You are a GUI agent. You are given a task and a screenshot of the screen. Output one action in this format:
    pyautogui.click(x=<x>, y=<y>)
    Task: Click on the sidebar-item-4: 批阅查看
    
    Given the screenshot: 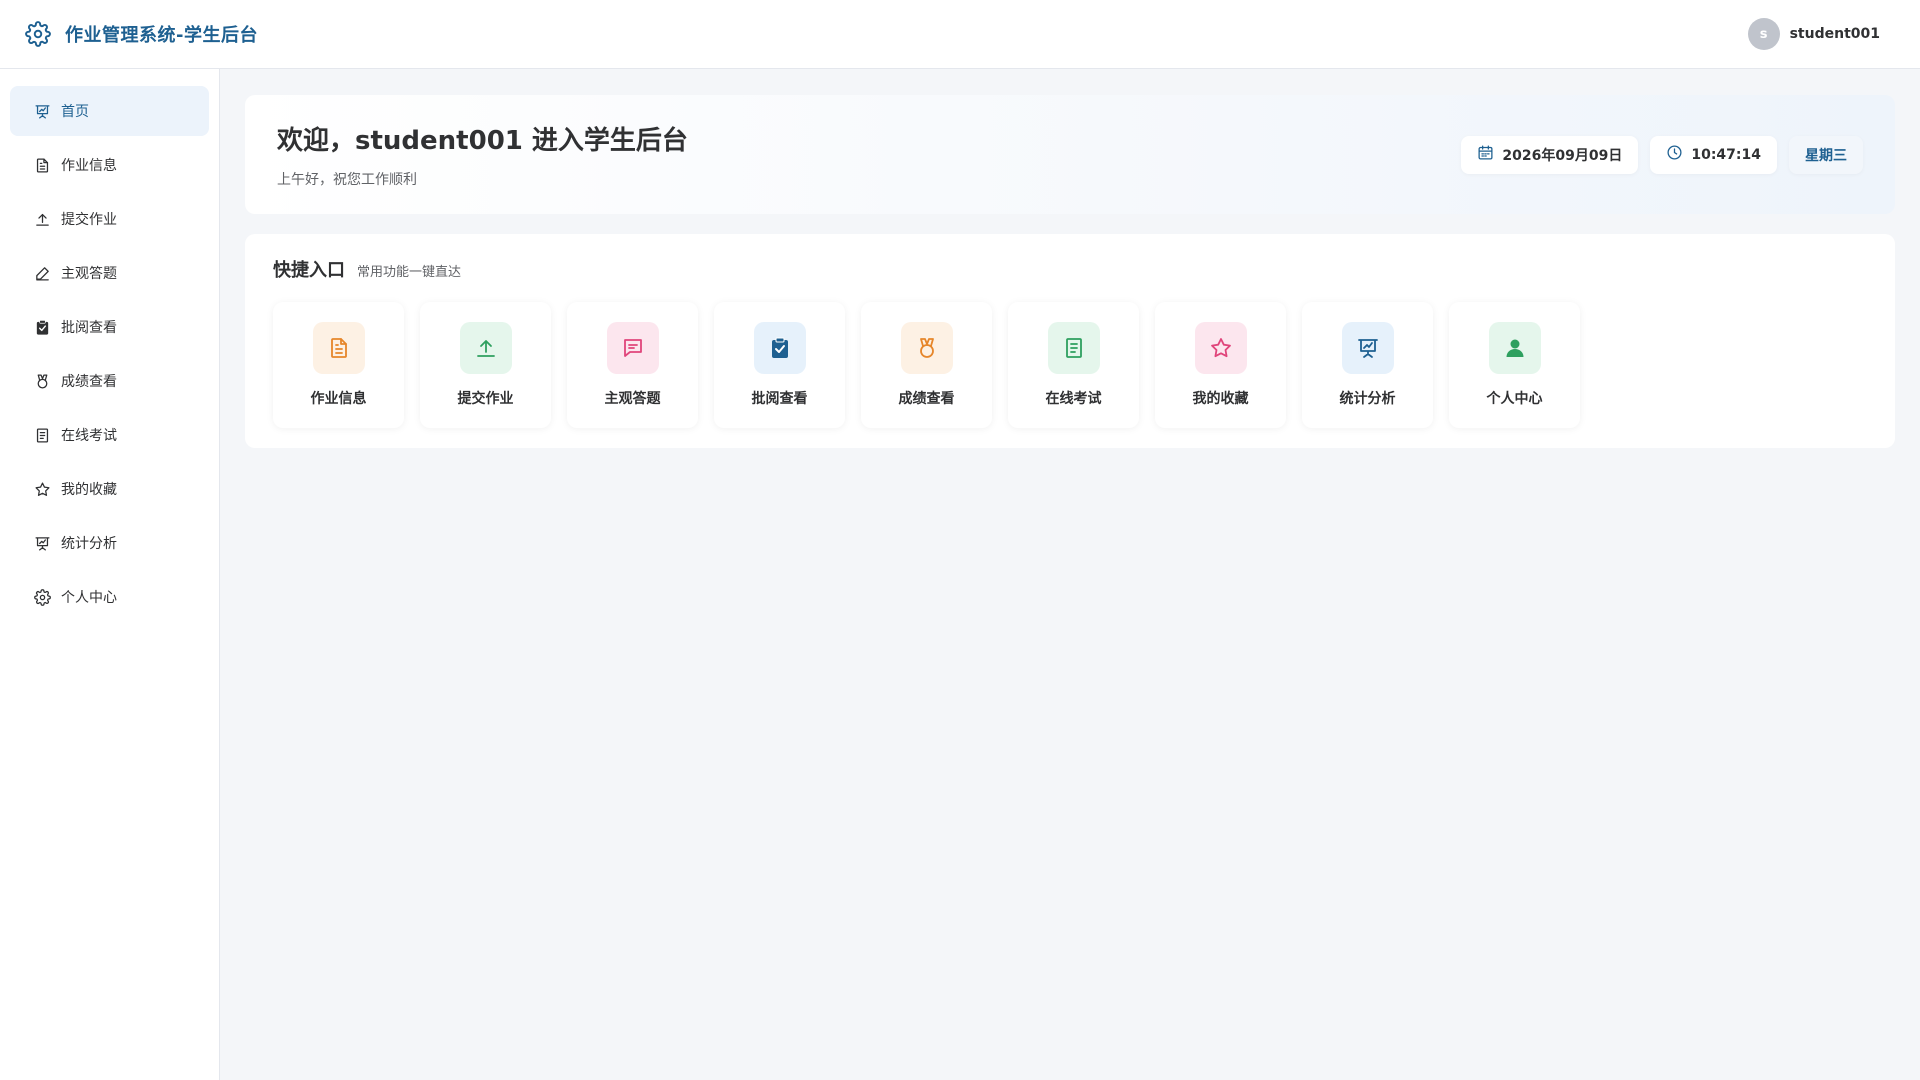 What is the action you would take?
    pyautogui.click(x=109, y=327)
    